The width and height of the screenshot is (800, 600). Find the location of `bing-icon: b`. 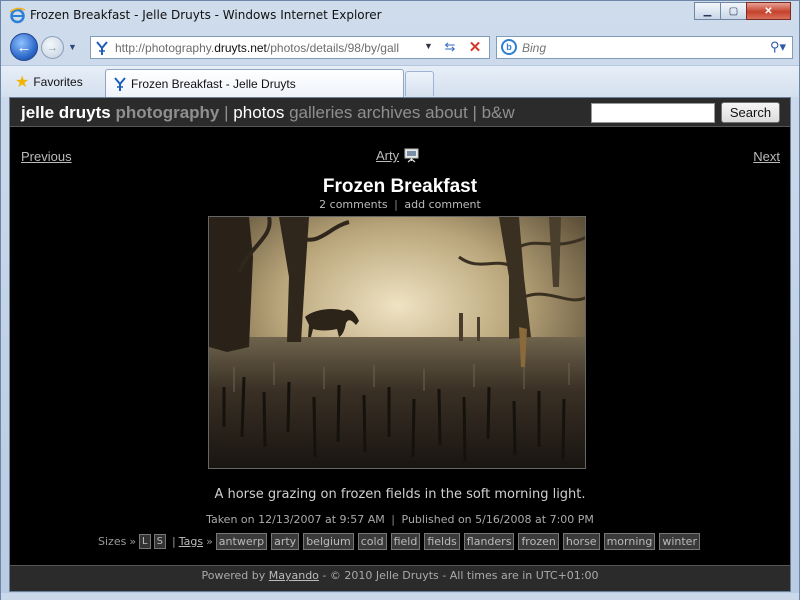

bing-icon: b is located at coordinates (509, 47).